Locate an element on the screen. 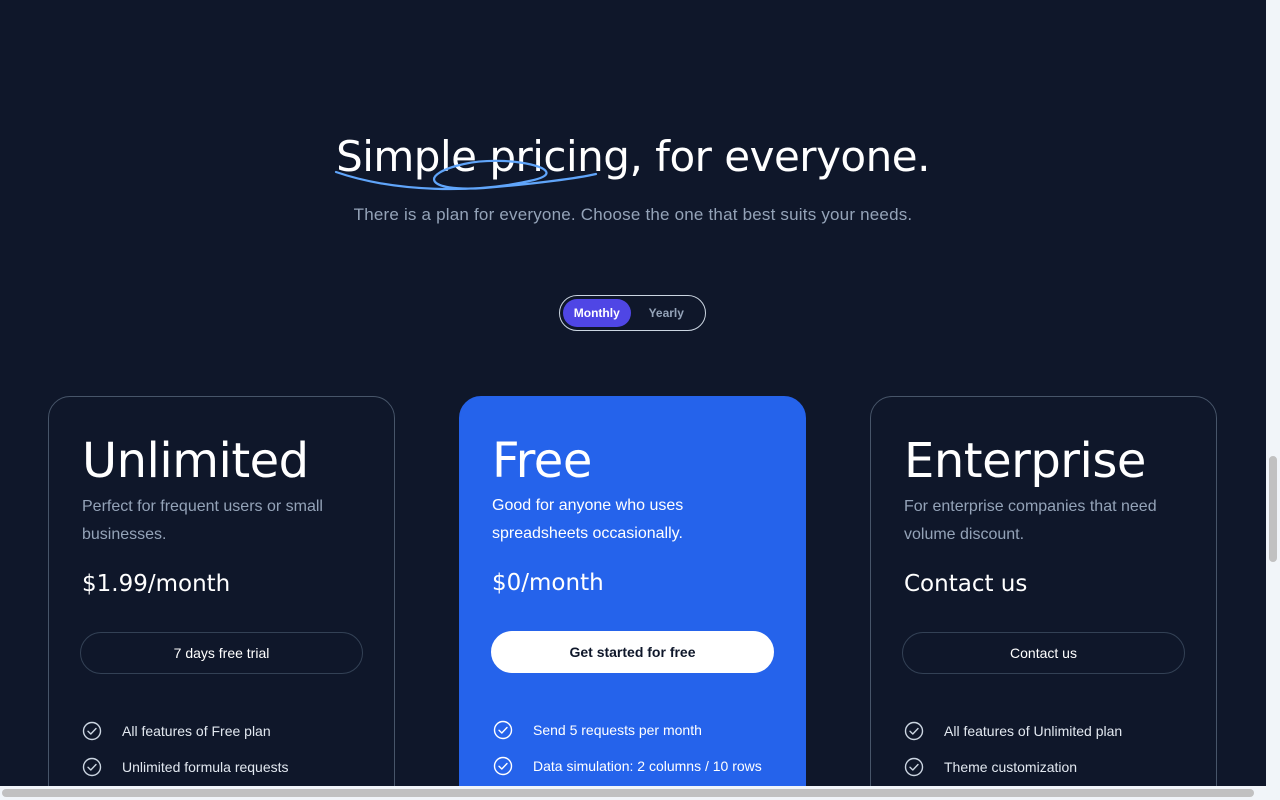 The height and width of the screenshot is (800, 1280). vertical-scrollbar is located at coordinates (1273, 393).